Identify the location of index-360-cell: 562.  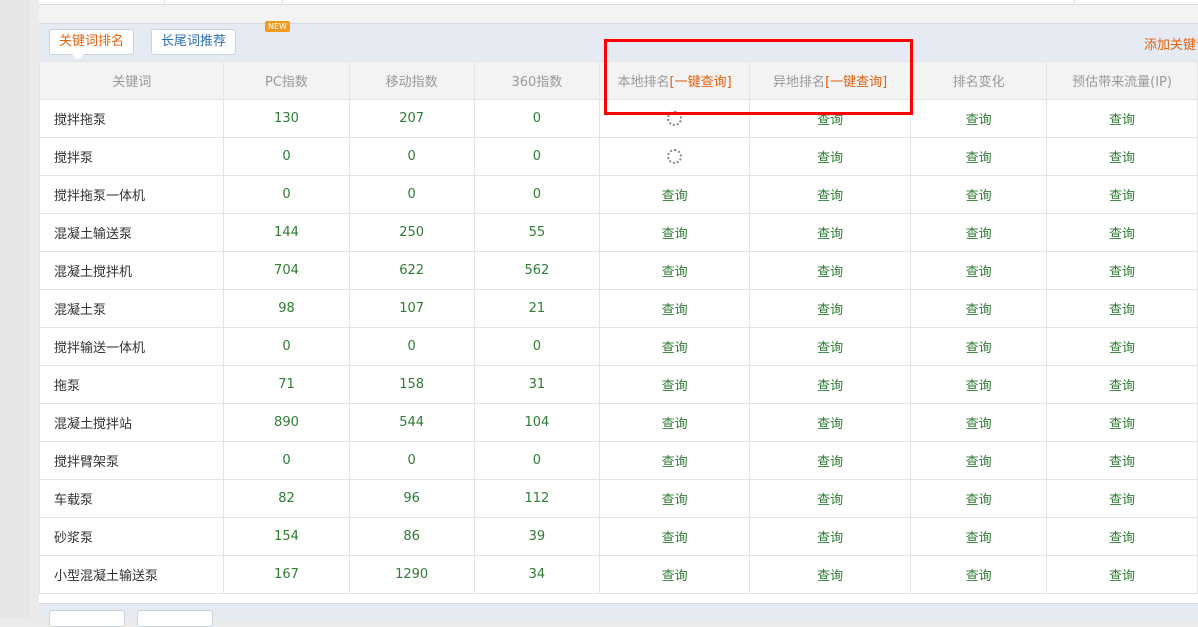
(537, 270).